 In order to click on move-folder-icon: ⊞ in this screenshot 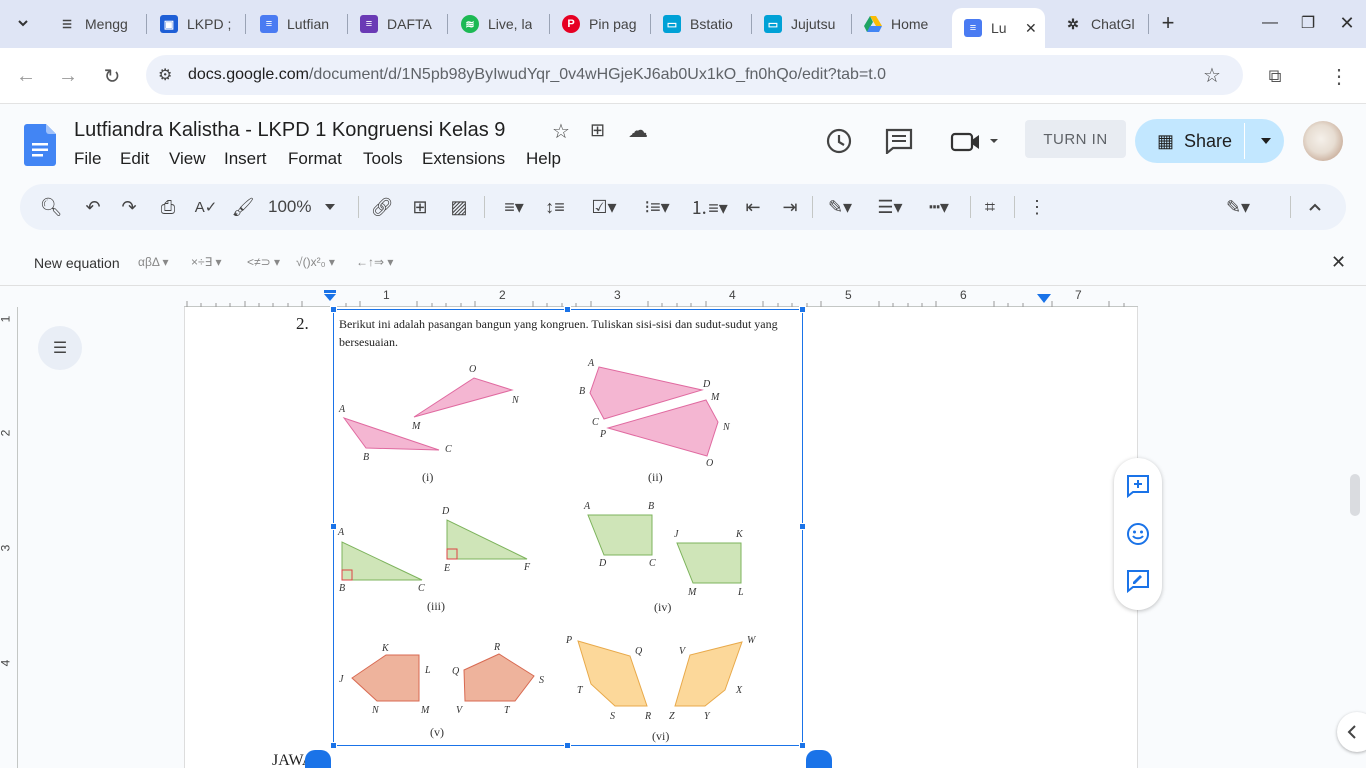, I will do `click(597, 130)`.